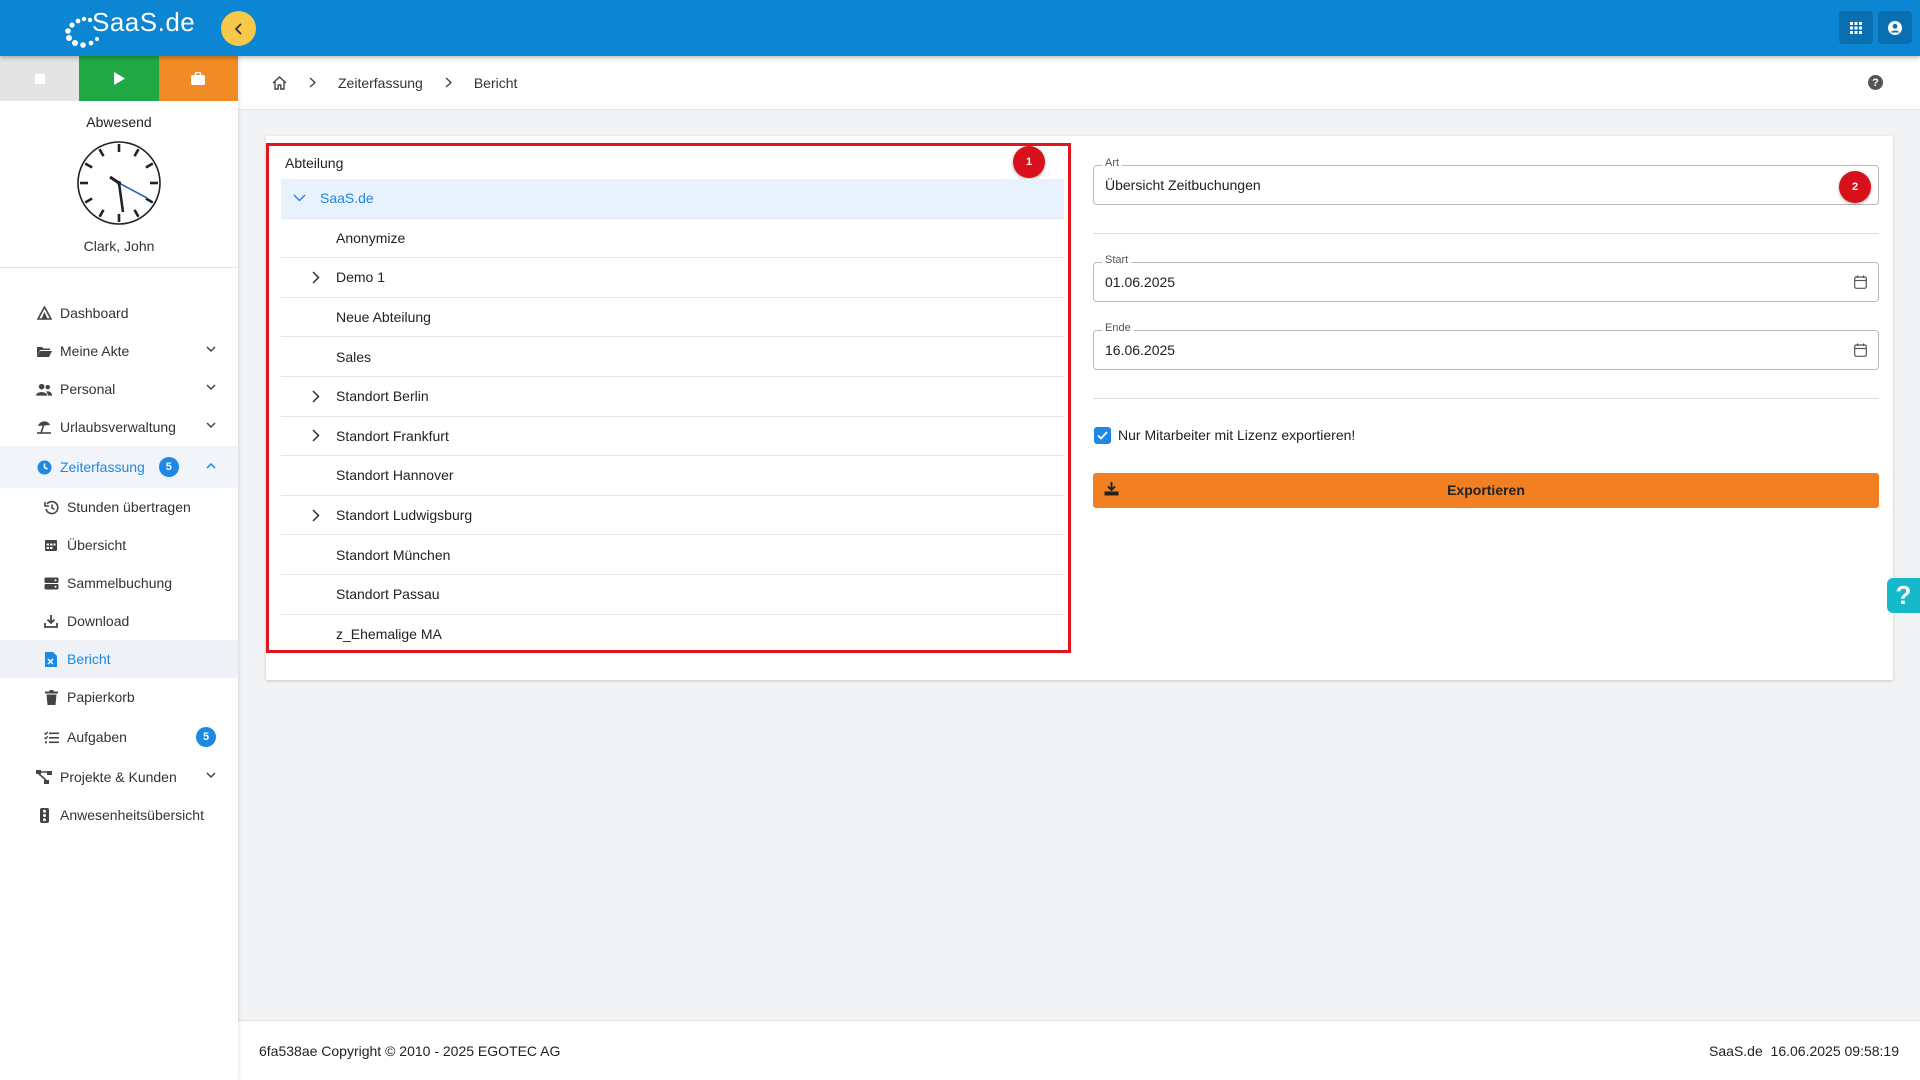  What do you see at coordinates (44, 313) in the screenshot?
I see `dashboard-icon` at bounding box center [44, 313].